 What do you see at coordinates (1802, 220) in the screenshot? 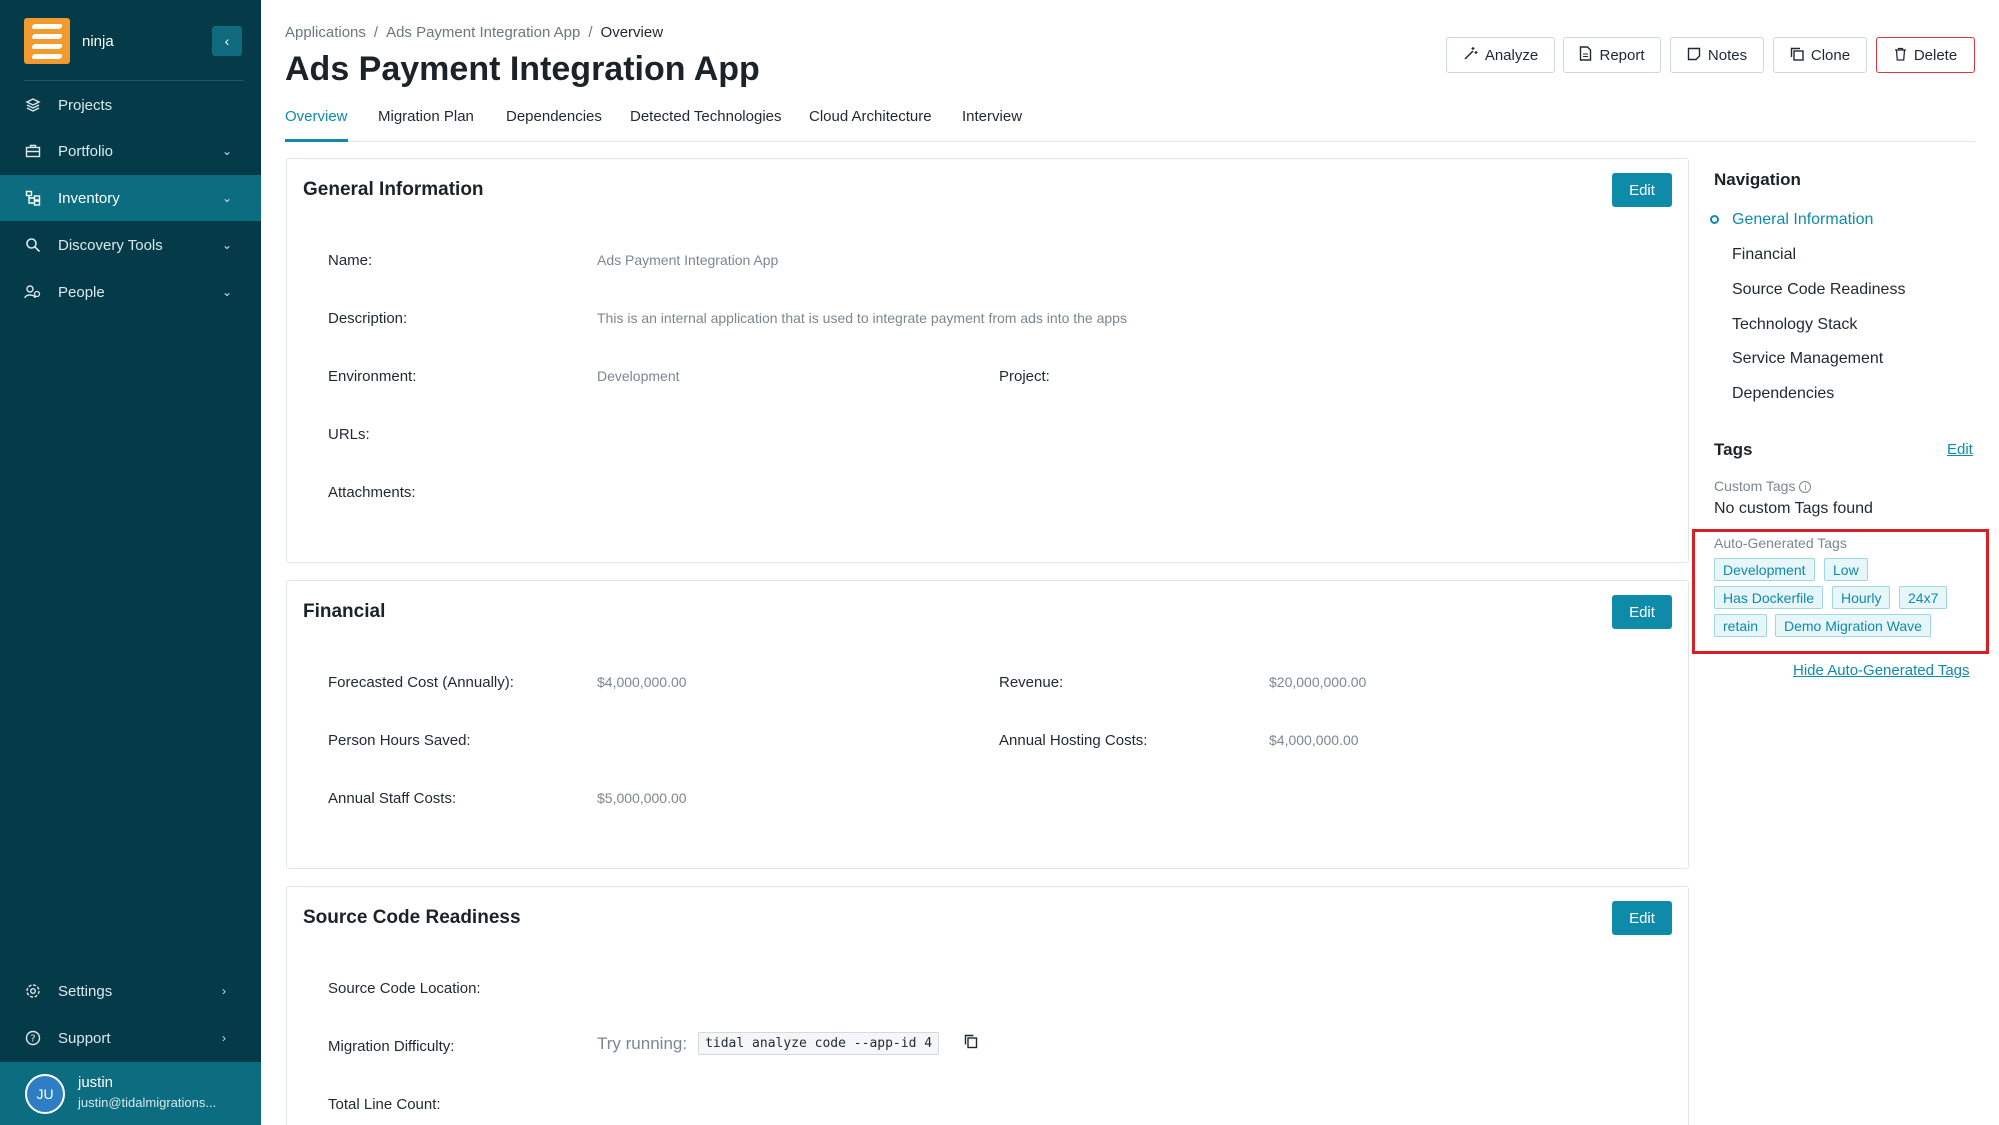
I see `nav-link-general-information: General Information` at bounding box center [1802, 220].